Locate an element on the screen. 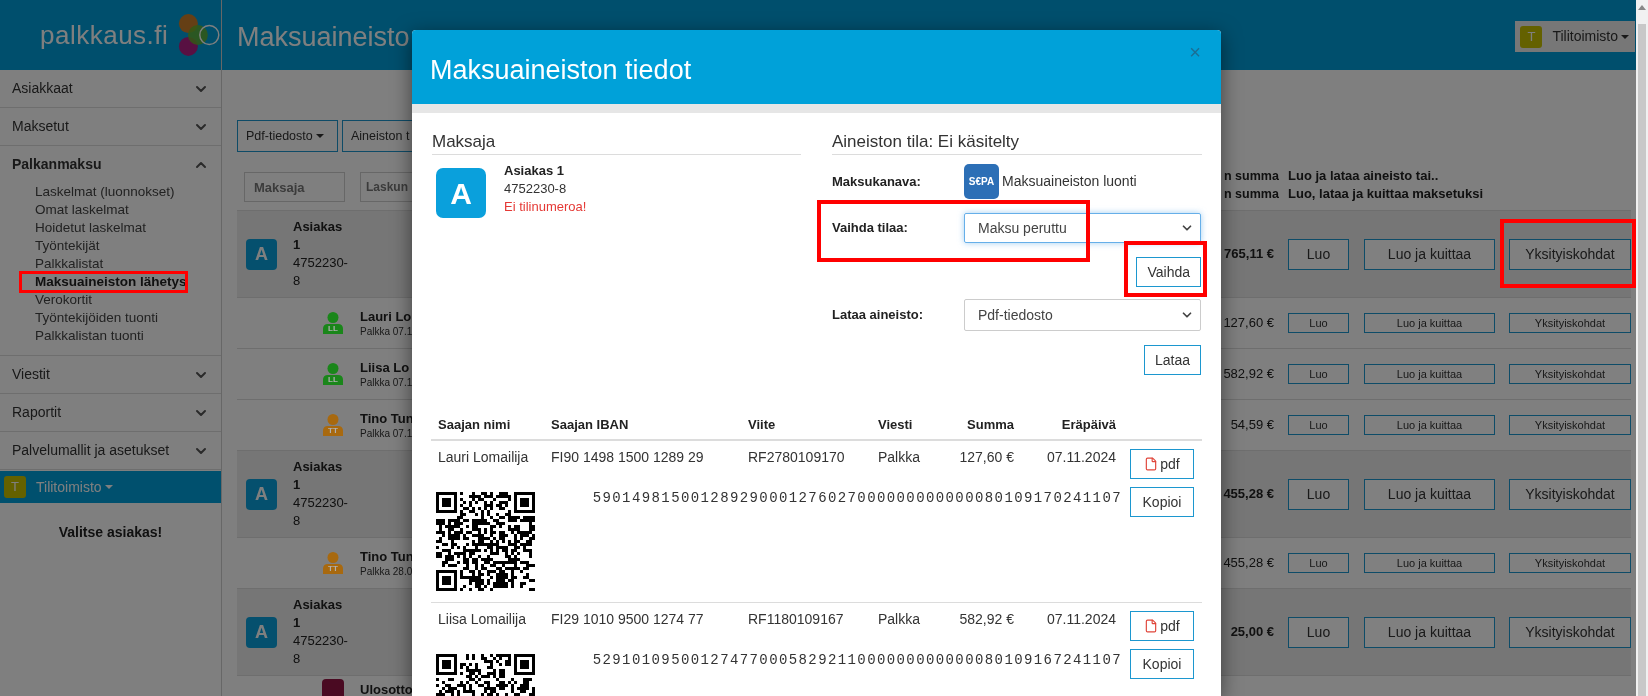  prompt-text: Valitse asiakas! is located at coordinates (110, 532).